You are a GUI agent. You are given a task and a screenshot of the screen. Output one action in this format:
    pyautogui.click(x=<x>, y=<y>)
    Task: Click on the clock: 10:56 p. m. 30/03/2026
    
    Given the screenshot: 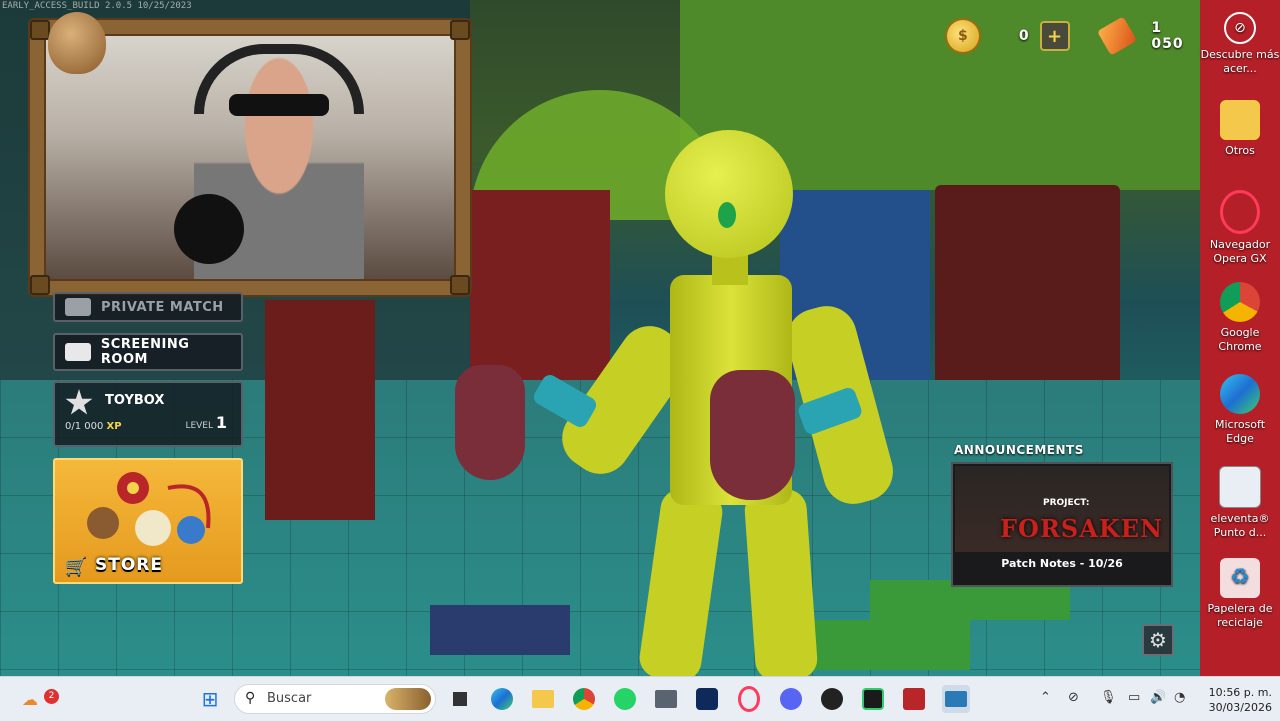 What is the action you would take?
    pyautogui.click(x=1234, y=700)
    